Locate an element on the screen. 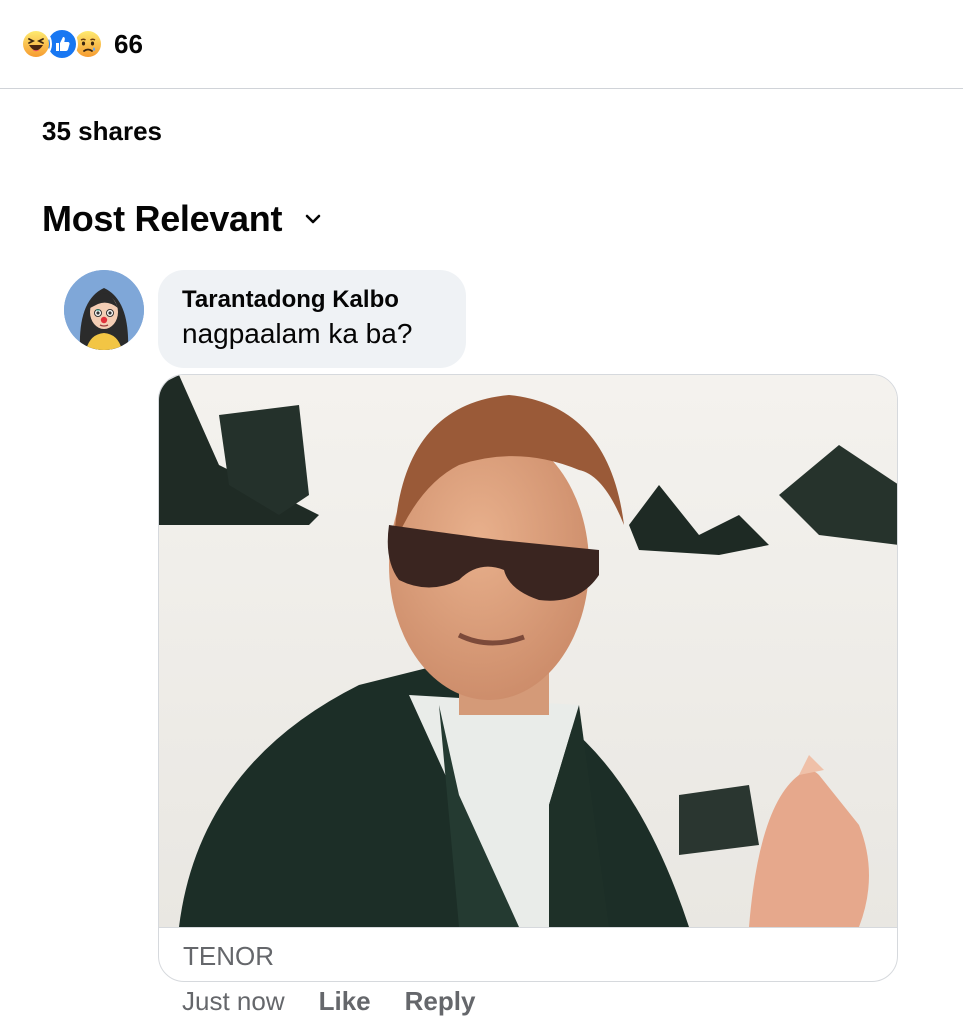 The width and height of the screenshot is (963, 1022). comment-actions: Just now Like Reply is located at coordinates (328, 1001).